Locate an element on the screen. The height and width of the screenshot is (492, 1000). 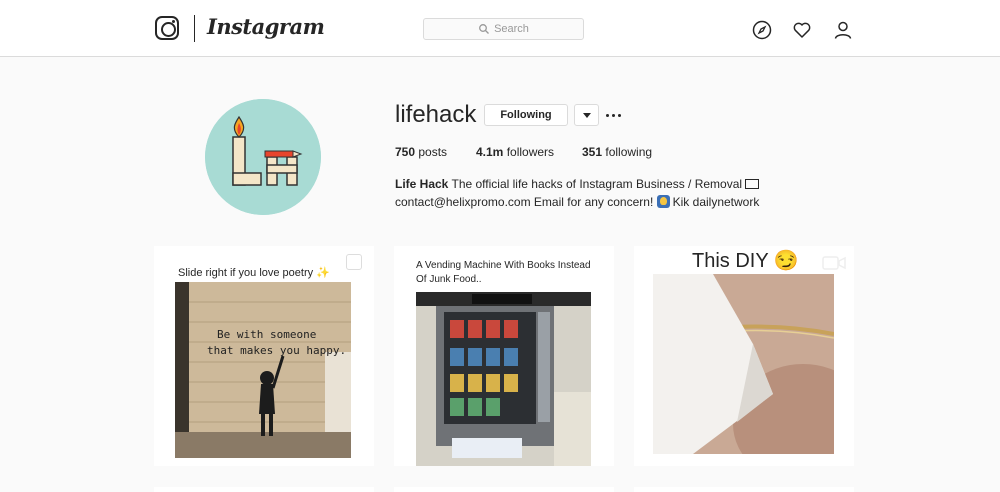
suggestions-dropdown-button is located at coordinates (586, 115).